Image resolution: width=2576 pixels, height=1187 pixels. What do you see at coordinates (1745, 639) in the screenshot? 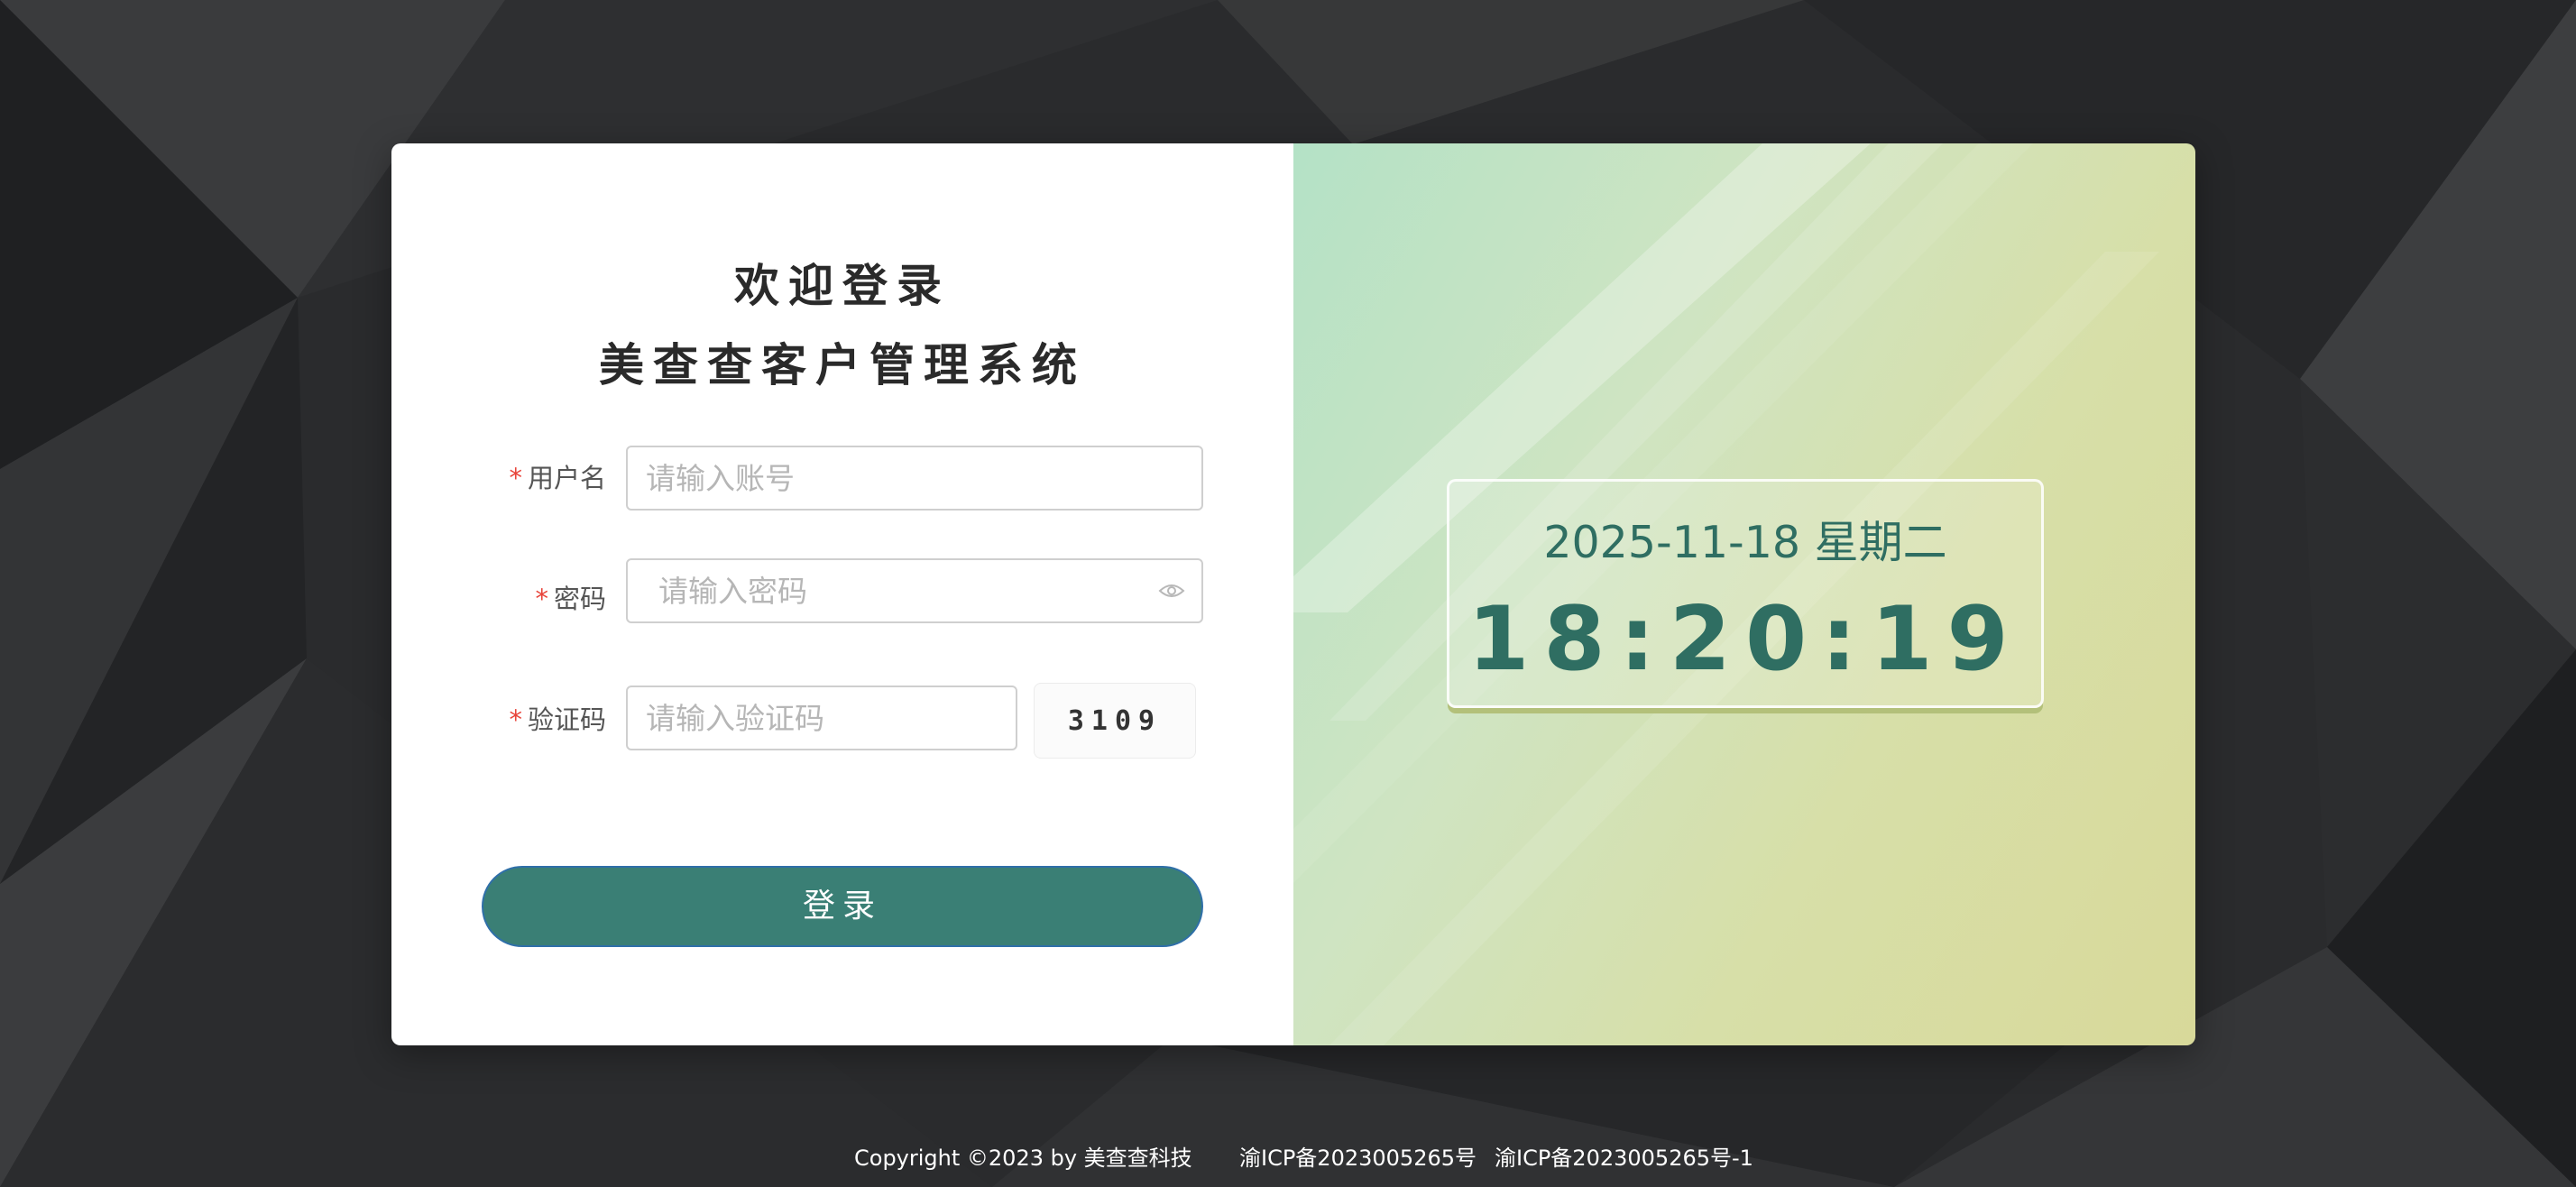
I see `current-time: 18:20:19` at bounding box center [1745, 639].